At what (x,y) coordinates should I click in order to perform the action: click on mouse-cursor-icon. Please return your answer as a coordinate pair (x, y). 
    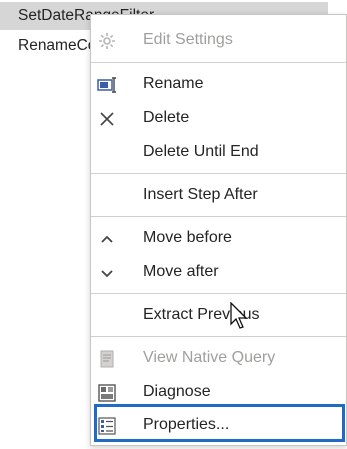
    Looking at the image, I should click on (239, 315).